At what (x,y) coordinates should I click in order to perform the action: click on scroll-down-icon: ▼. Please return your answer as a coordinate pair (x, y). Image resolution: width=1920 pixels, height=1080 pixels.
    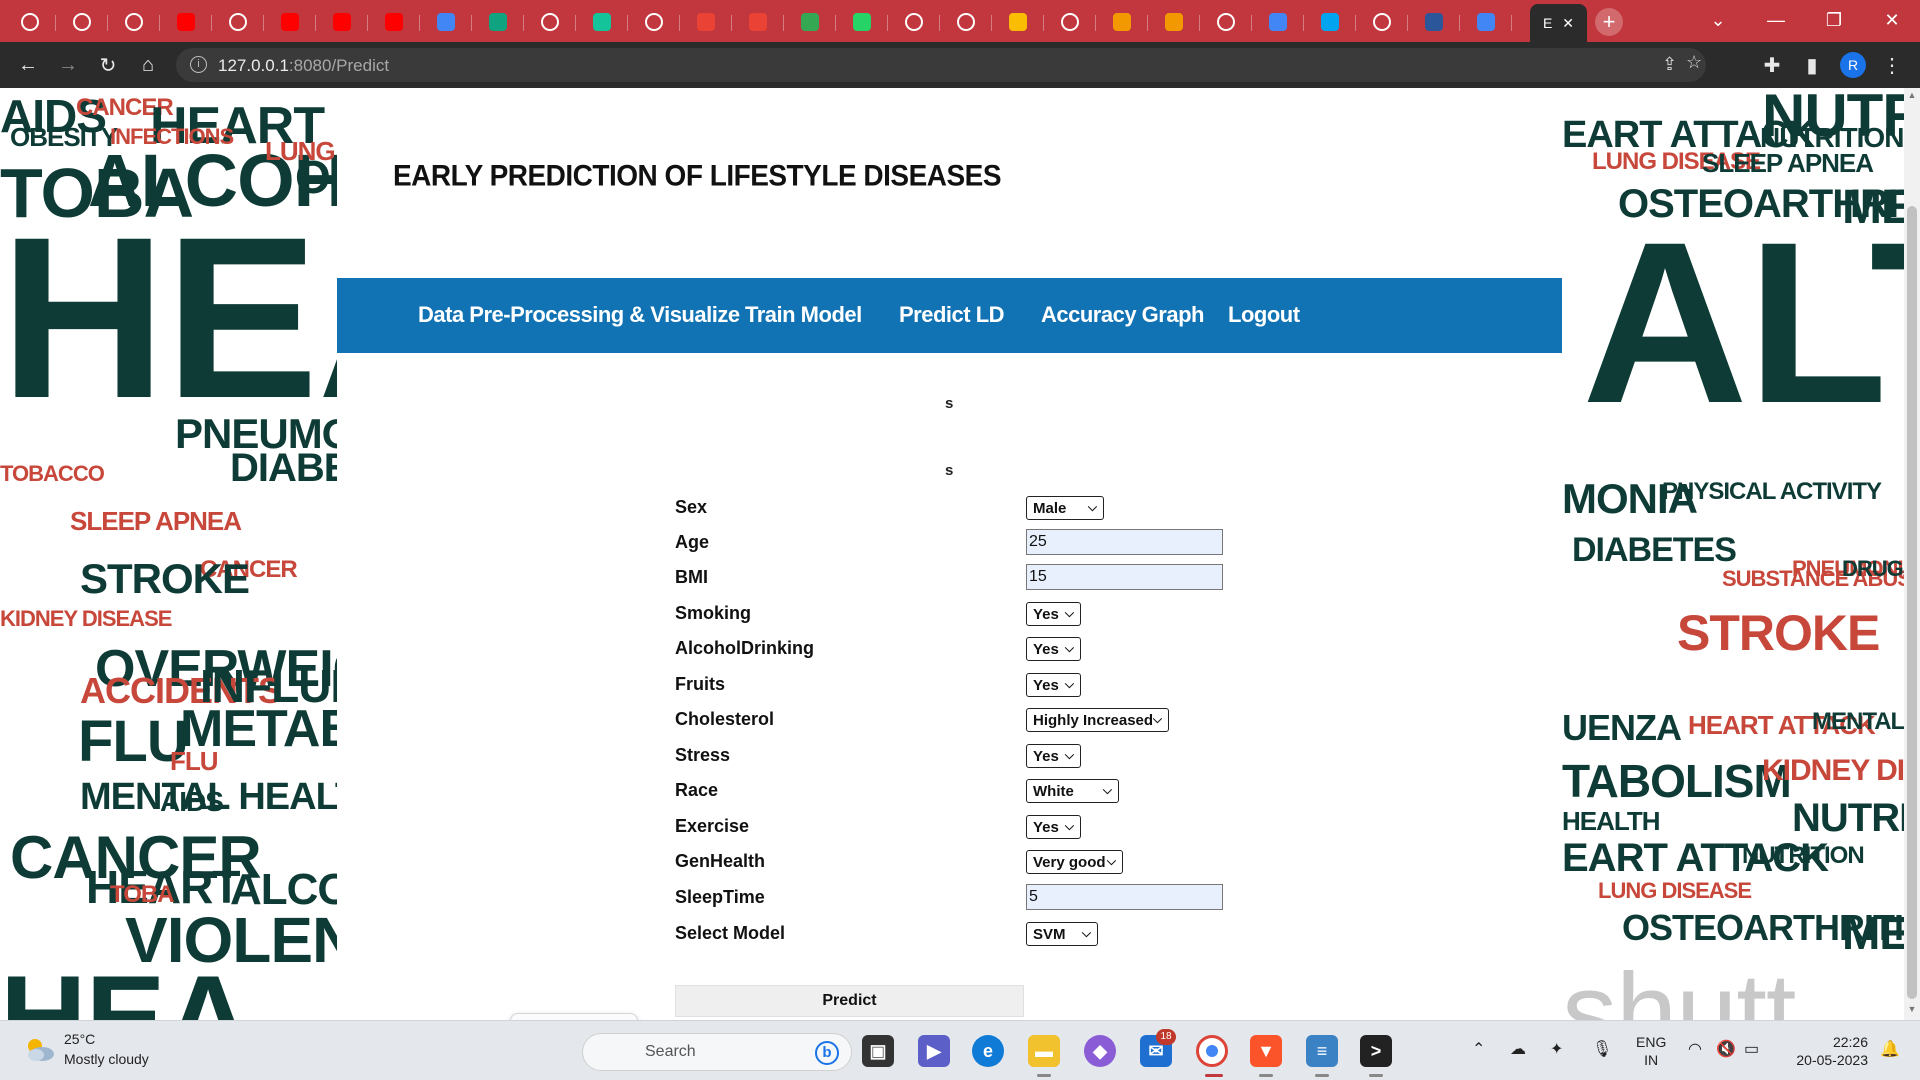
    Looking at the image, I should click on (1912, 1011).